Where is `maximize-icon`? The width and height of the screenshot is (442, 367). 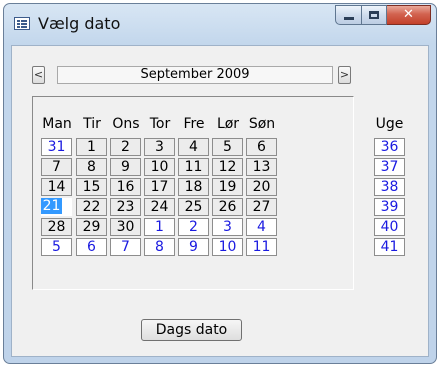
maximize-icon is located at coordinates (374, 15).